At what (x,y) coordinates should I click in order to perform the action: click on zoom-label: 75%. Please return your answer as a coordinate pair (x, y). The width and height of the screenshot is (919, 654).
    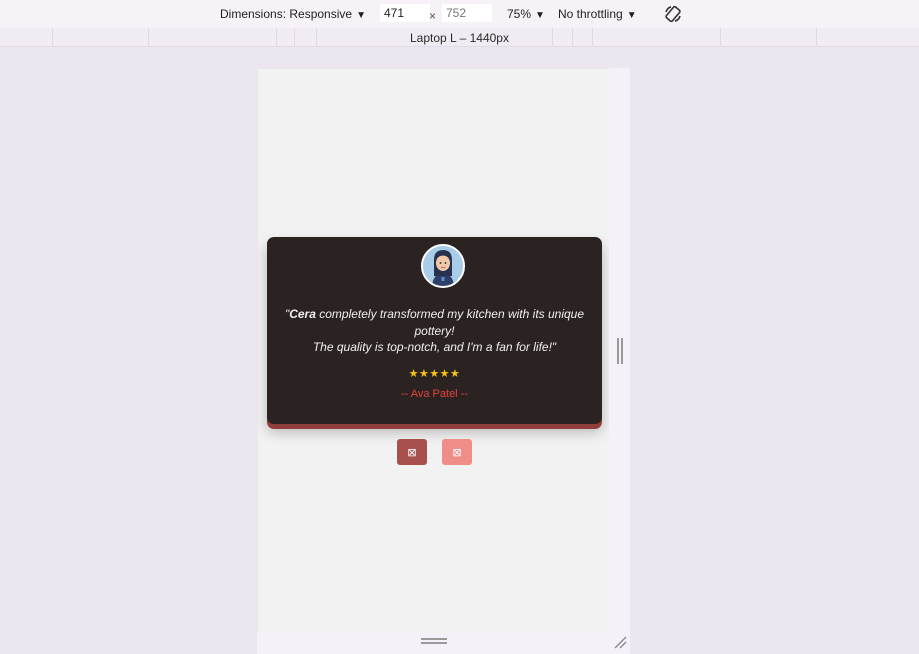
    Looking at the image, I should click on (519, 14).